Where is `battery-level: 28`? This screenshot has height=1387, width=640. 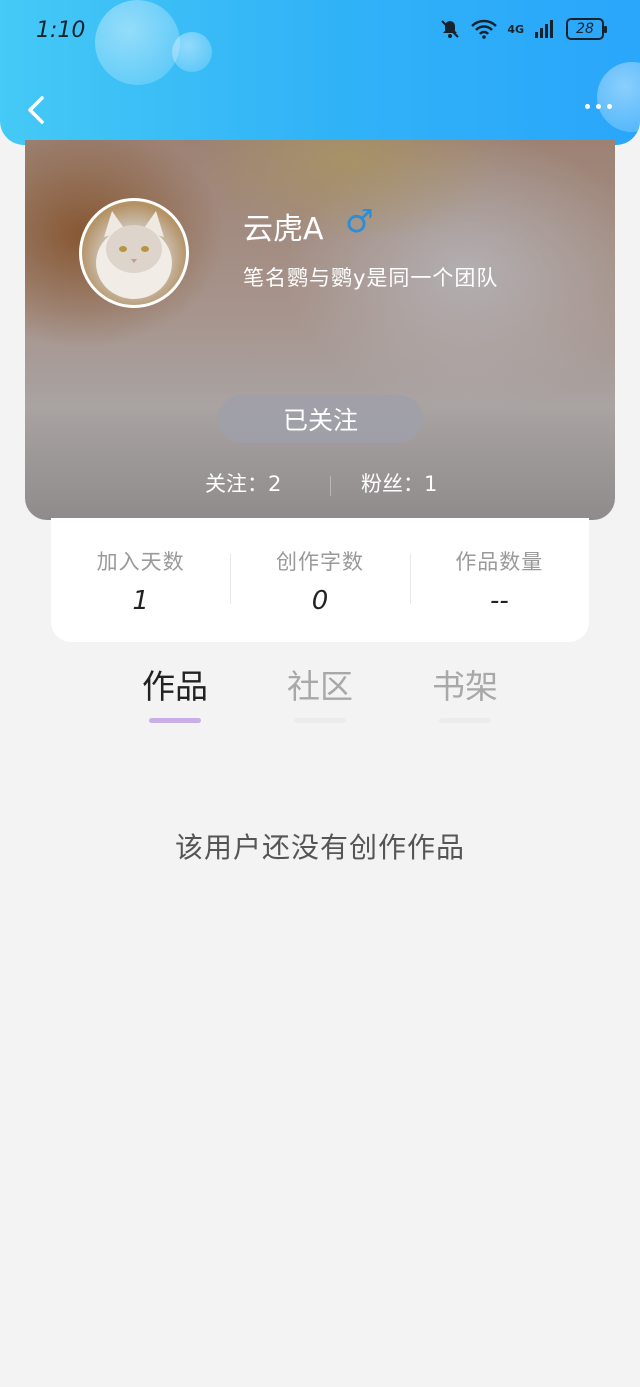
battery-level: 28 is located at coordinates (585, 29).